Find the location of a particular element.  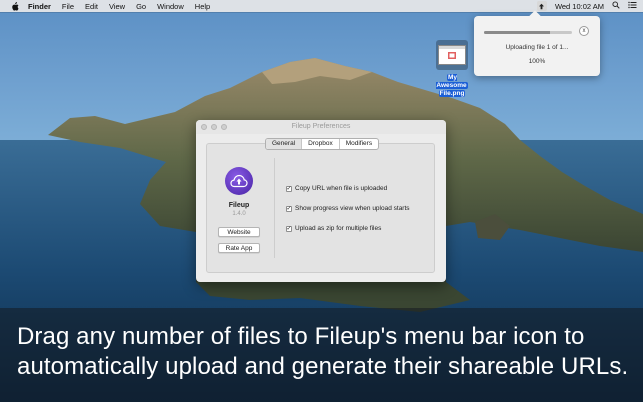

show-progress-checkbox: ✓ is located at coordinates (289, 208).